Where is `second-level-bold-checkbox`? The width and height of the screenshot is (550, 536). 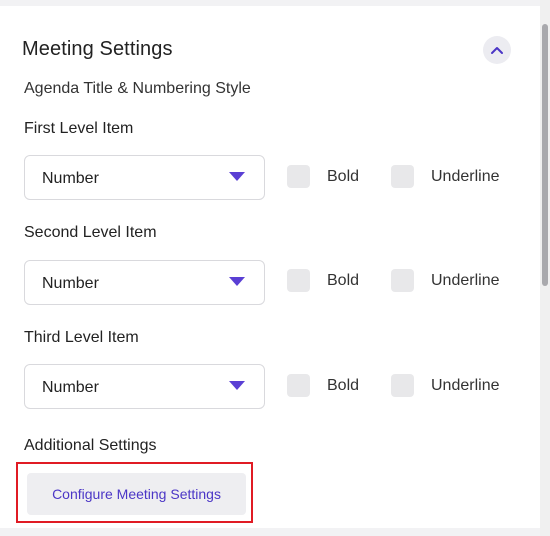
second-level-bold-checkbox is located at coordinates (298, 280).